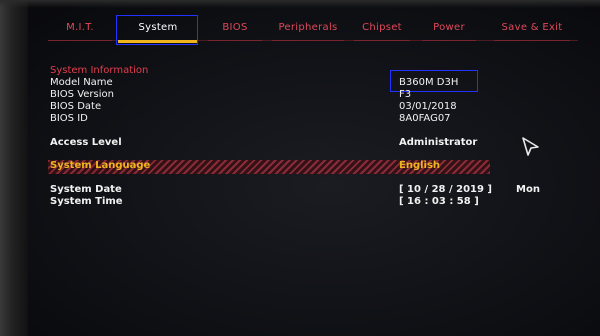 This screenshot has height=336, width=600. Describe the element at coordinates (81, 82) in the screenshot. I see `model-name-label: Model Name` at that location.